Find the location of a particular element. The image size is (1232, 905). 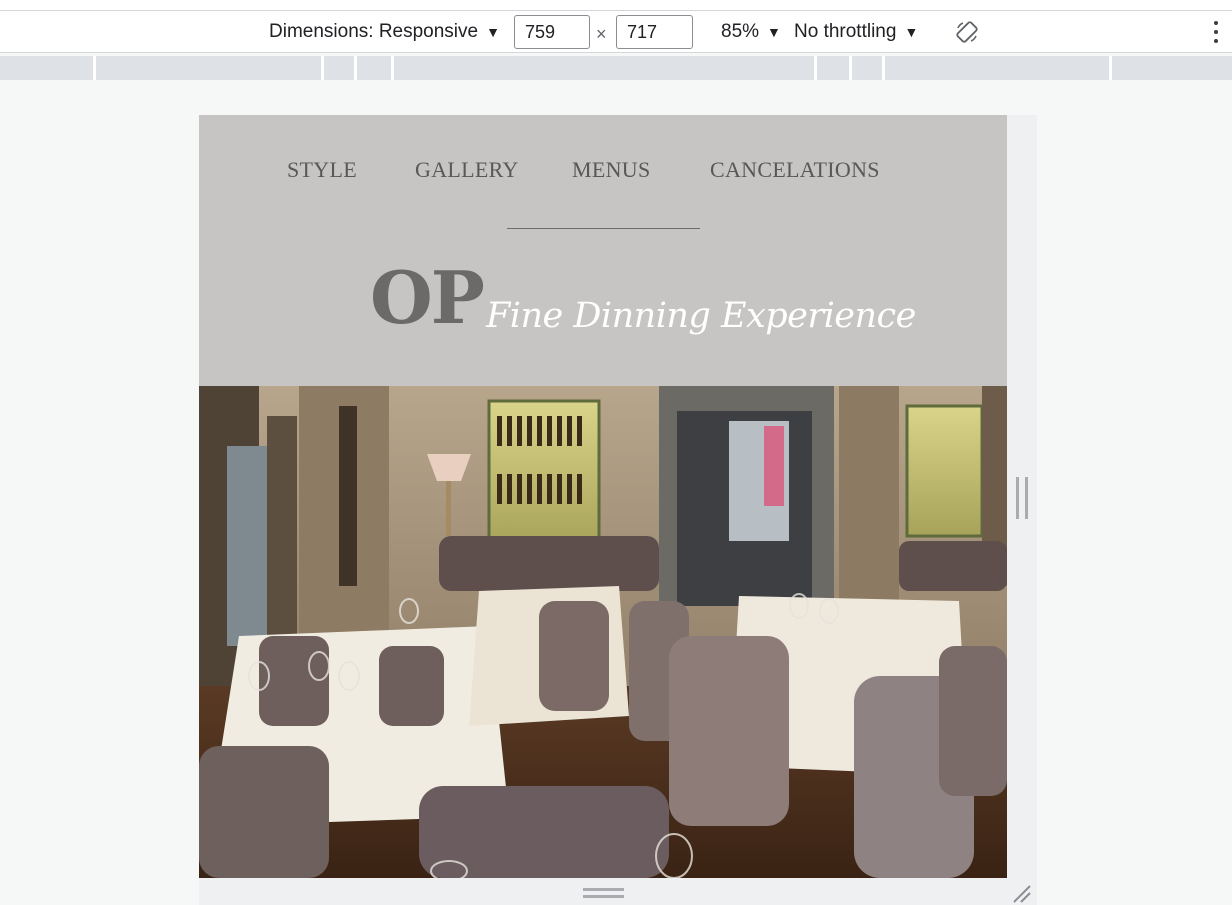

zoom-label: 85% is located at coordinates (740, 31).